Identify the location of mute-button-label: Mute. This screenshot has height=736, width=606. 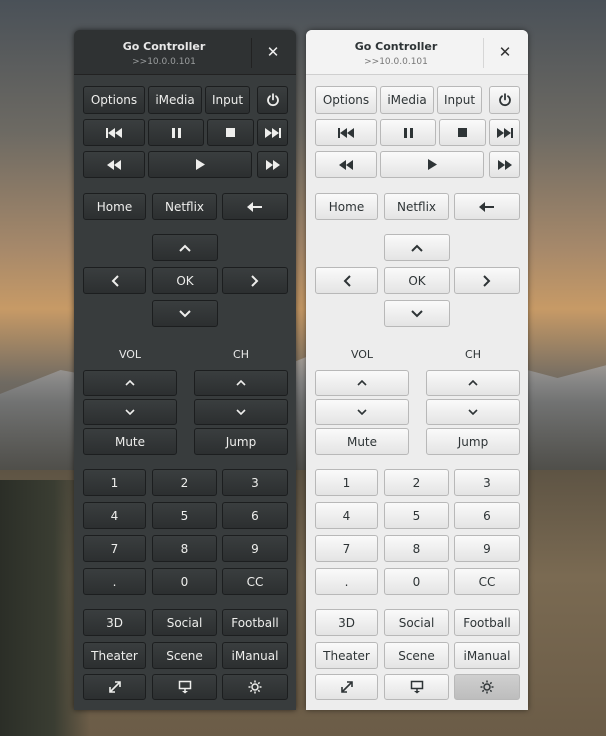
(362, 441).